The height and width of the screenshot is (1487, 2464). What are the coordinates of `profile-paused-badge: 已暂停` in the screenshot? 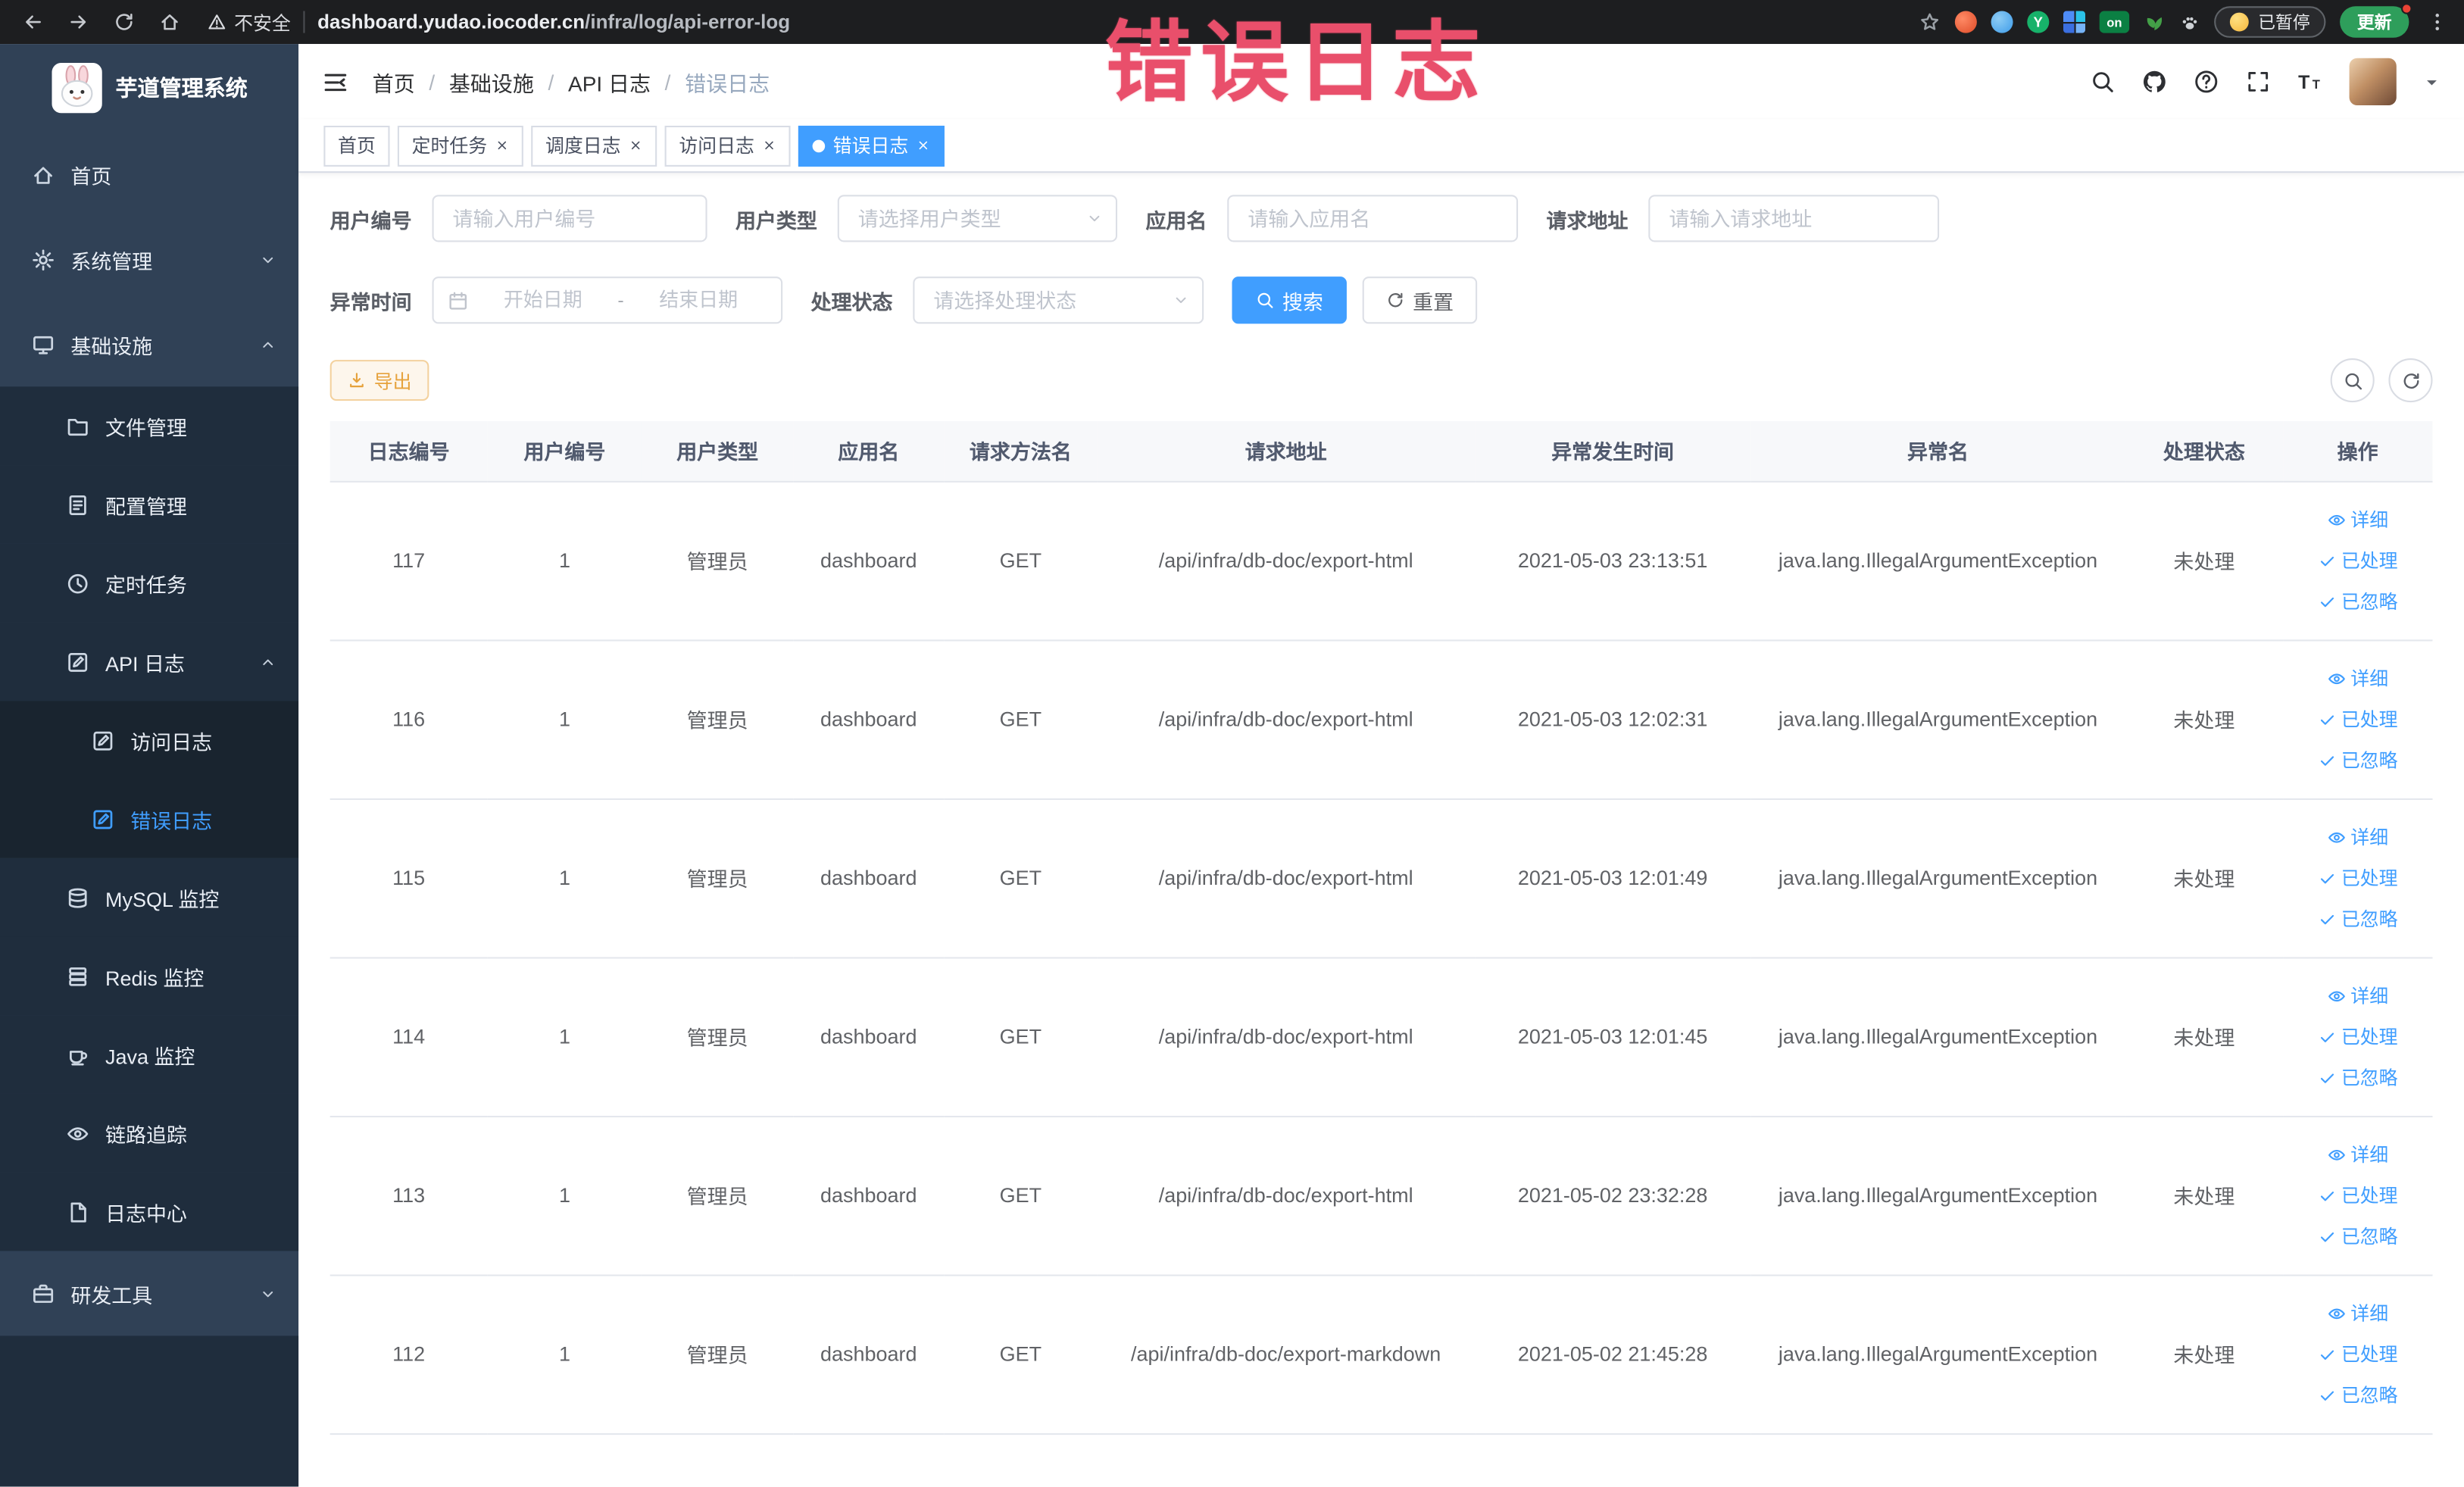 It's located at (2270, 22).